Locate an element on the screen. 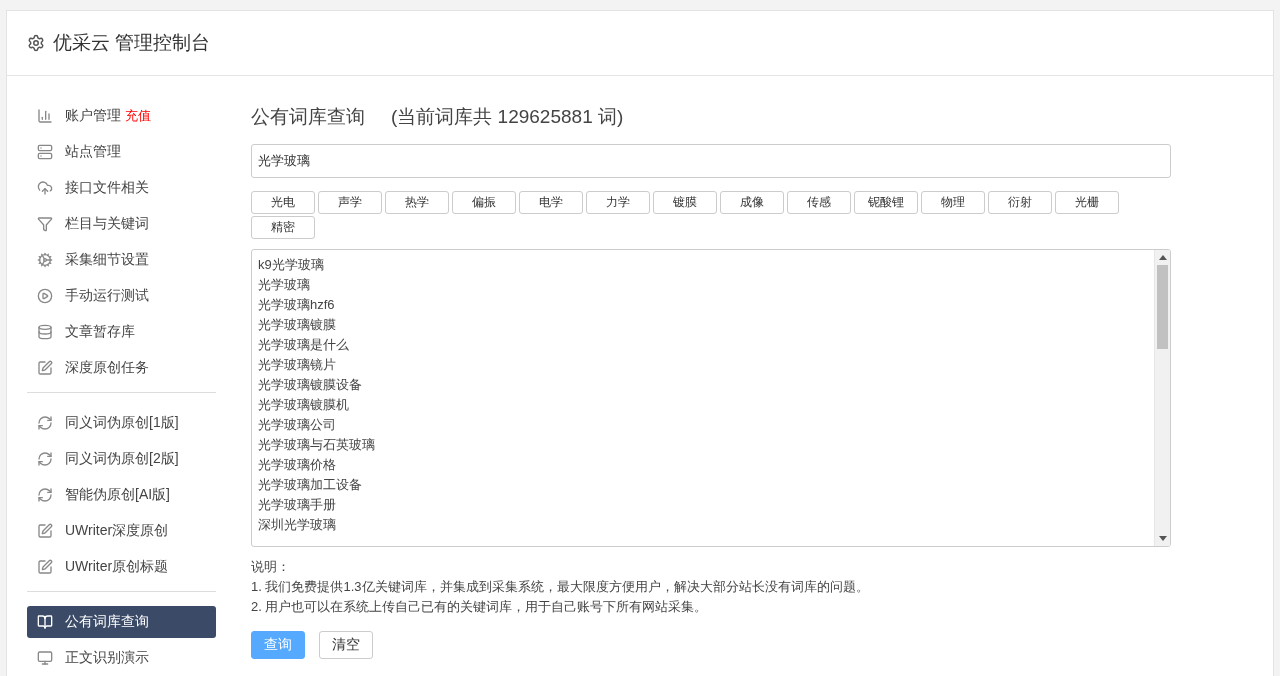 This screenshot has height=676, width=1280. result-line: 光学玻璃公司 is located at coordinates (297, 425).